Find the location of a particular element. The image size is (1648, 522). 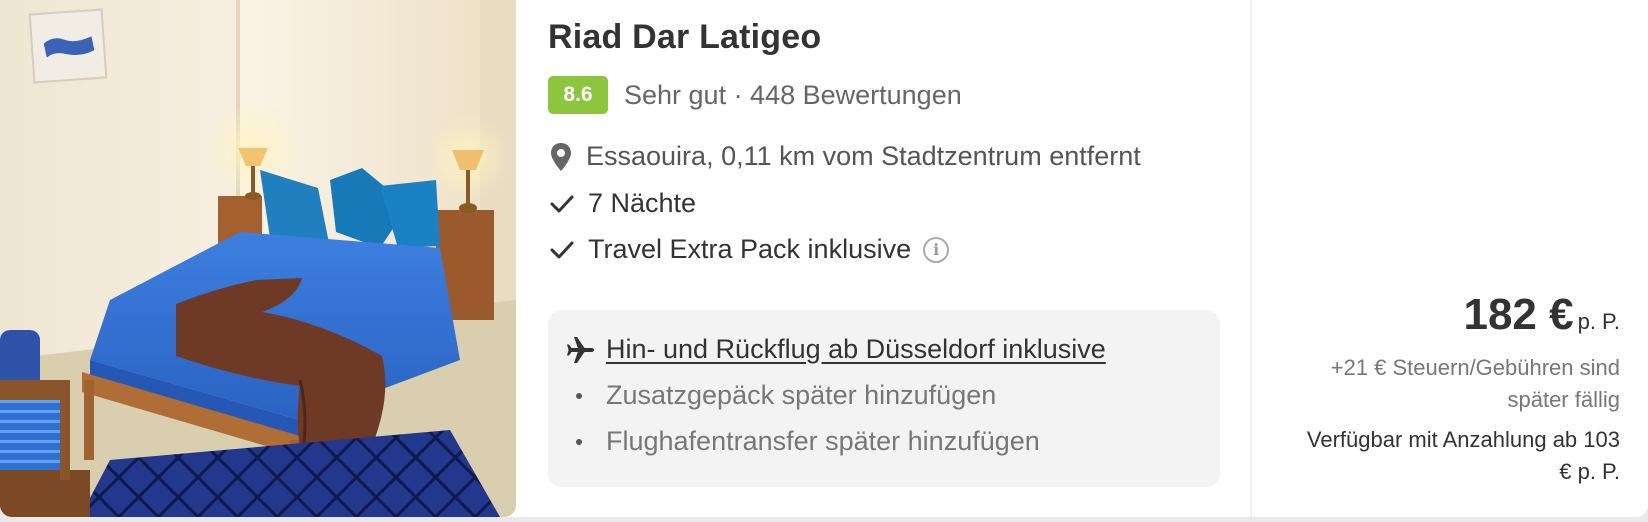

feature-label: 7 Nächte is located at coordinates (642, 203).